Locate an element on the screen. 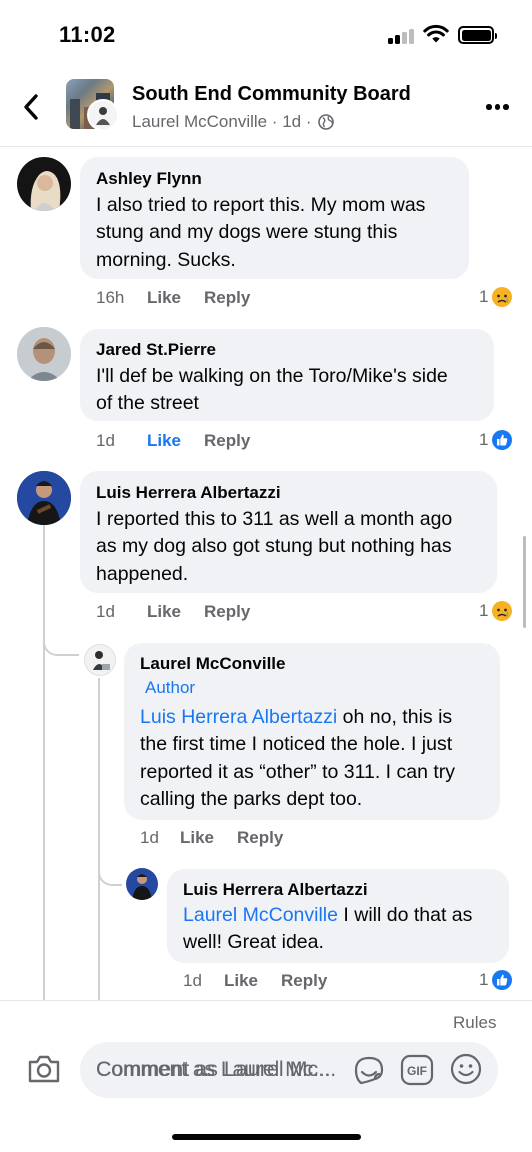  comment-time: 16h is located at coordinates (110, 297).